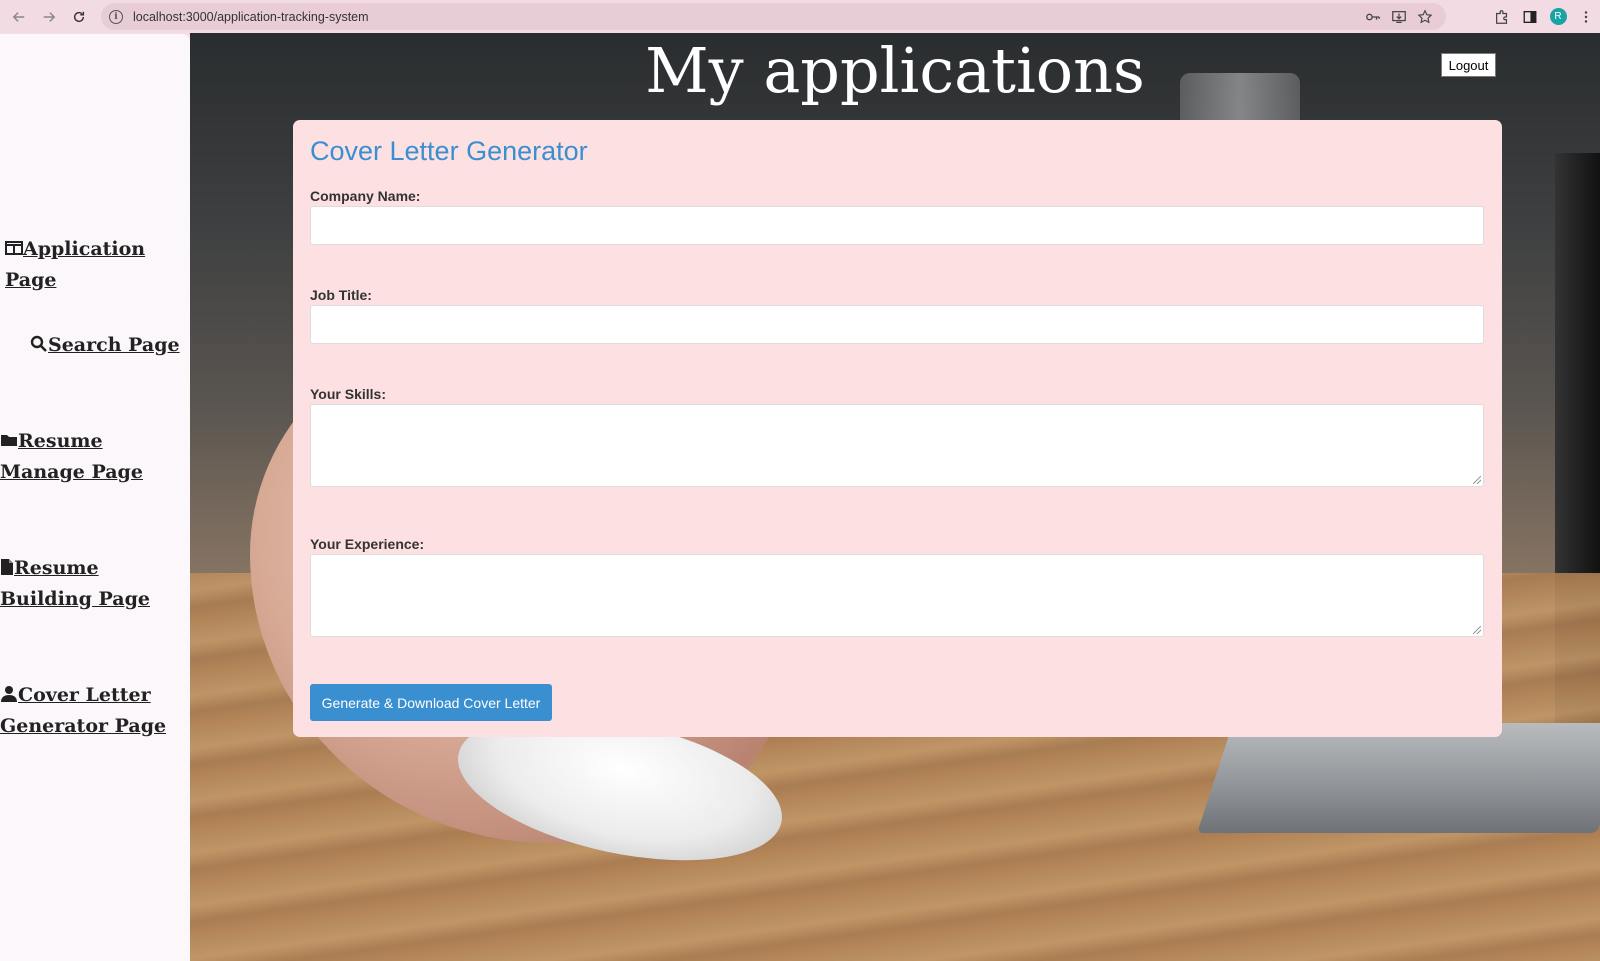 This screenshot has height=961, width=1600. I want to click on search-icon, so click(39, 342).